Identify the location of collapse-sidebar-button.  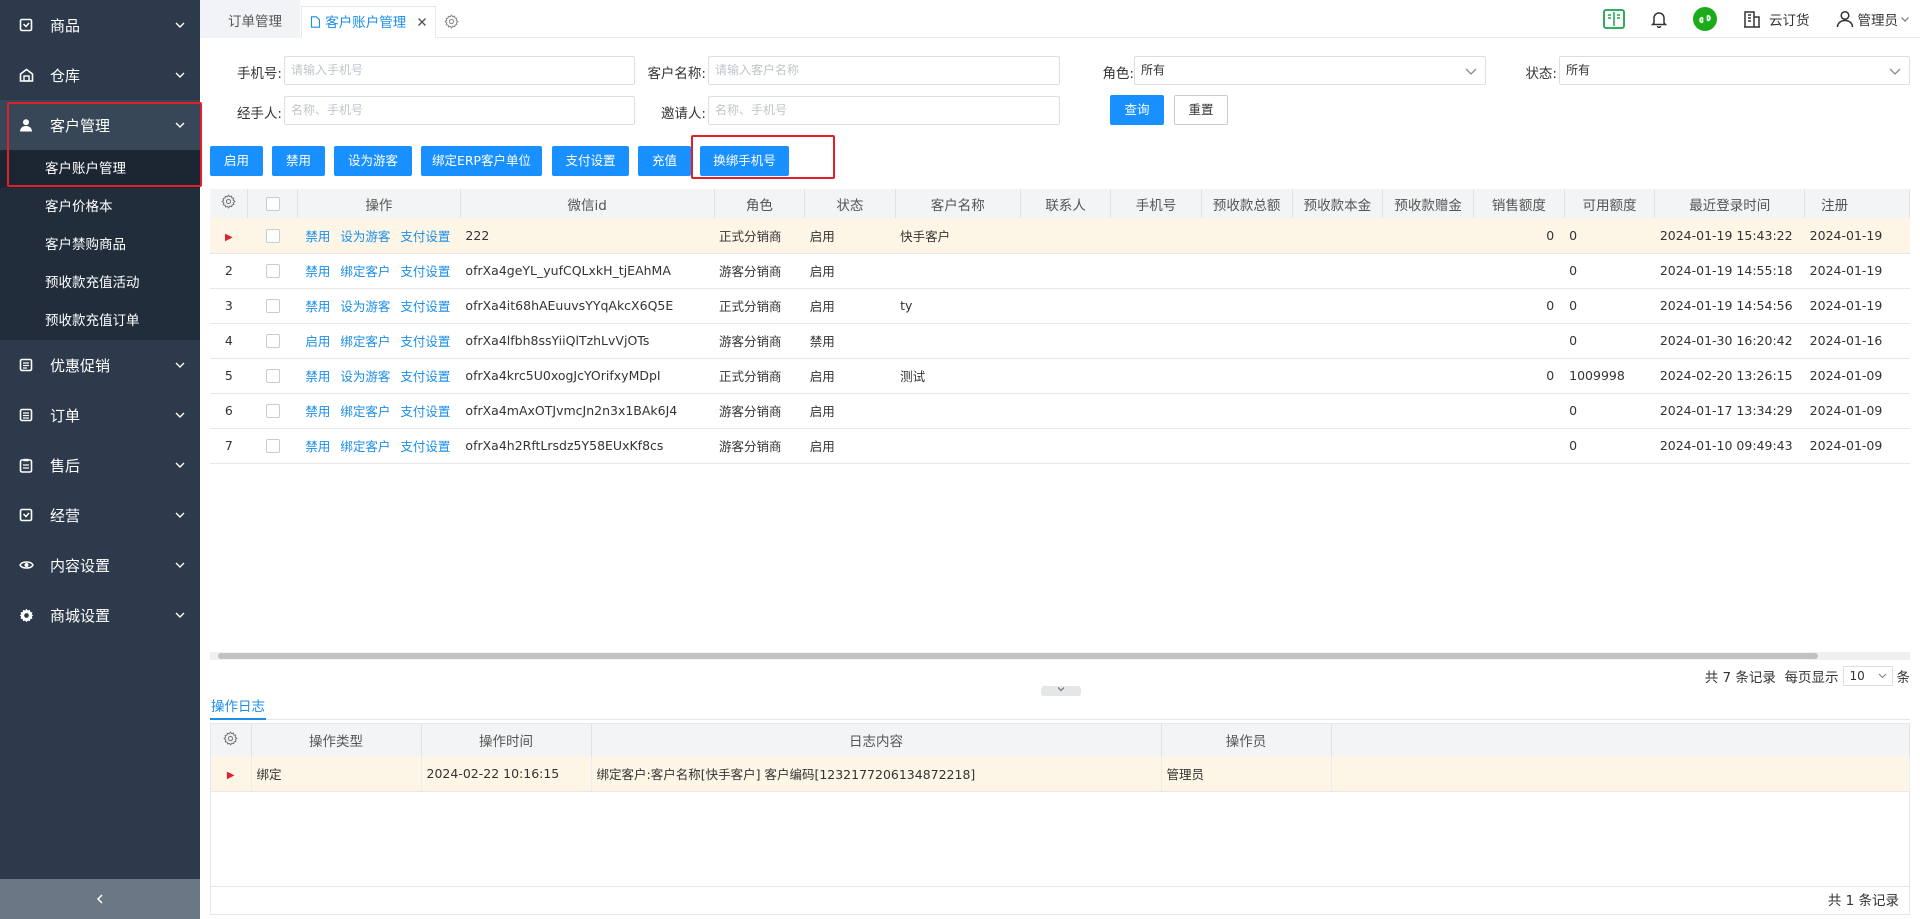
(100, 899).